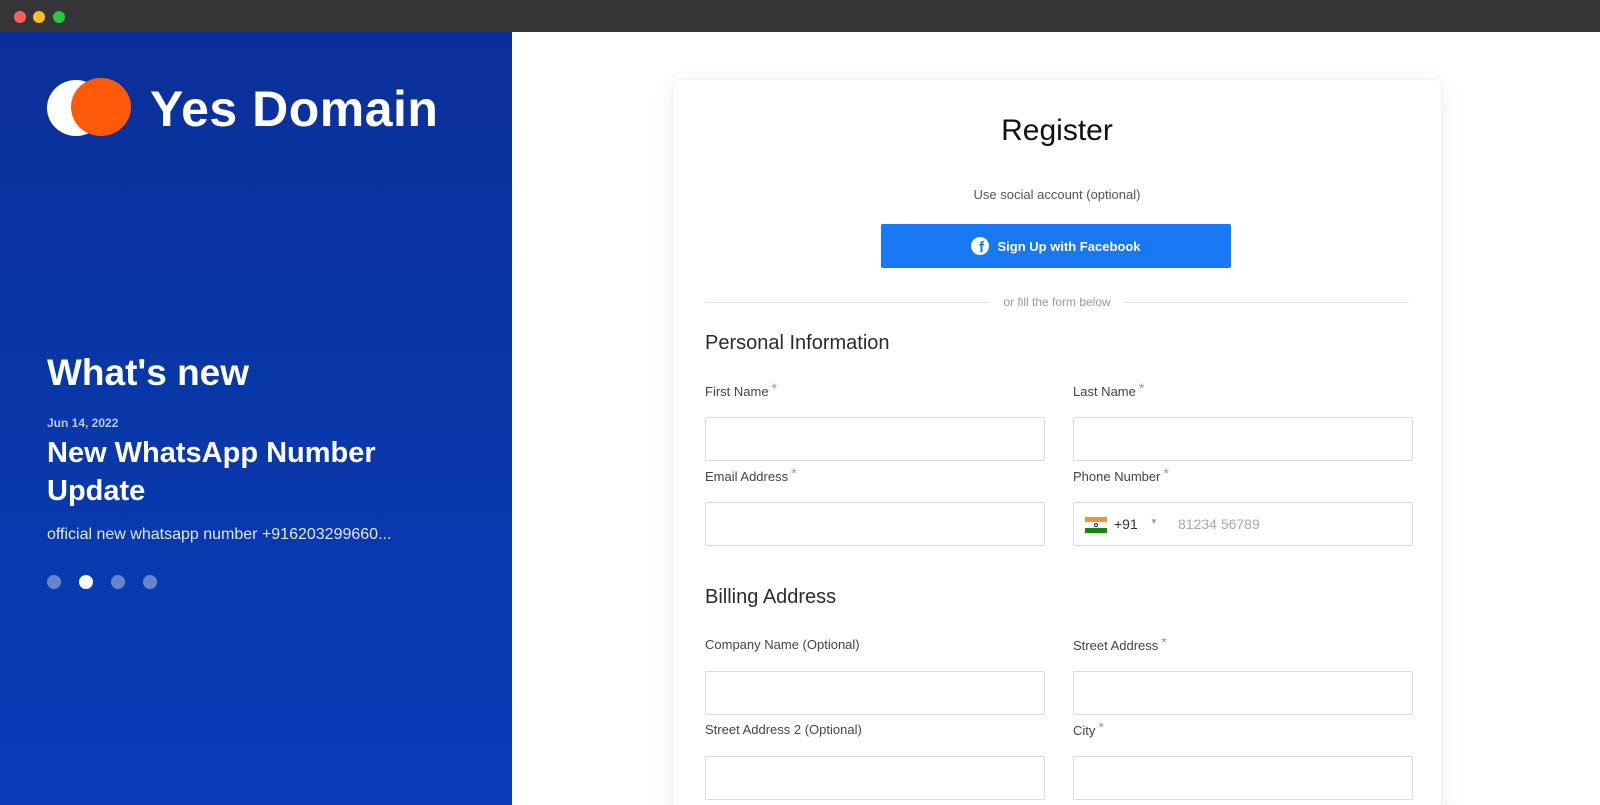 The width and height of the screenshot is (1600, 805). What do you see at coordinates (1121, 474) in the screenshot?
I see `phone-label: Phone Number *` at bounding box center [1121, 474].